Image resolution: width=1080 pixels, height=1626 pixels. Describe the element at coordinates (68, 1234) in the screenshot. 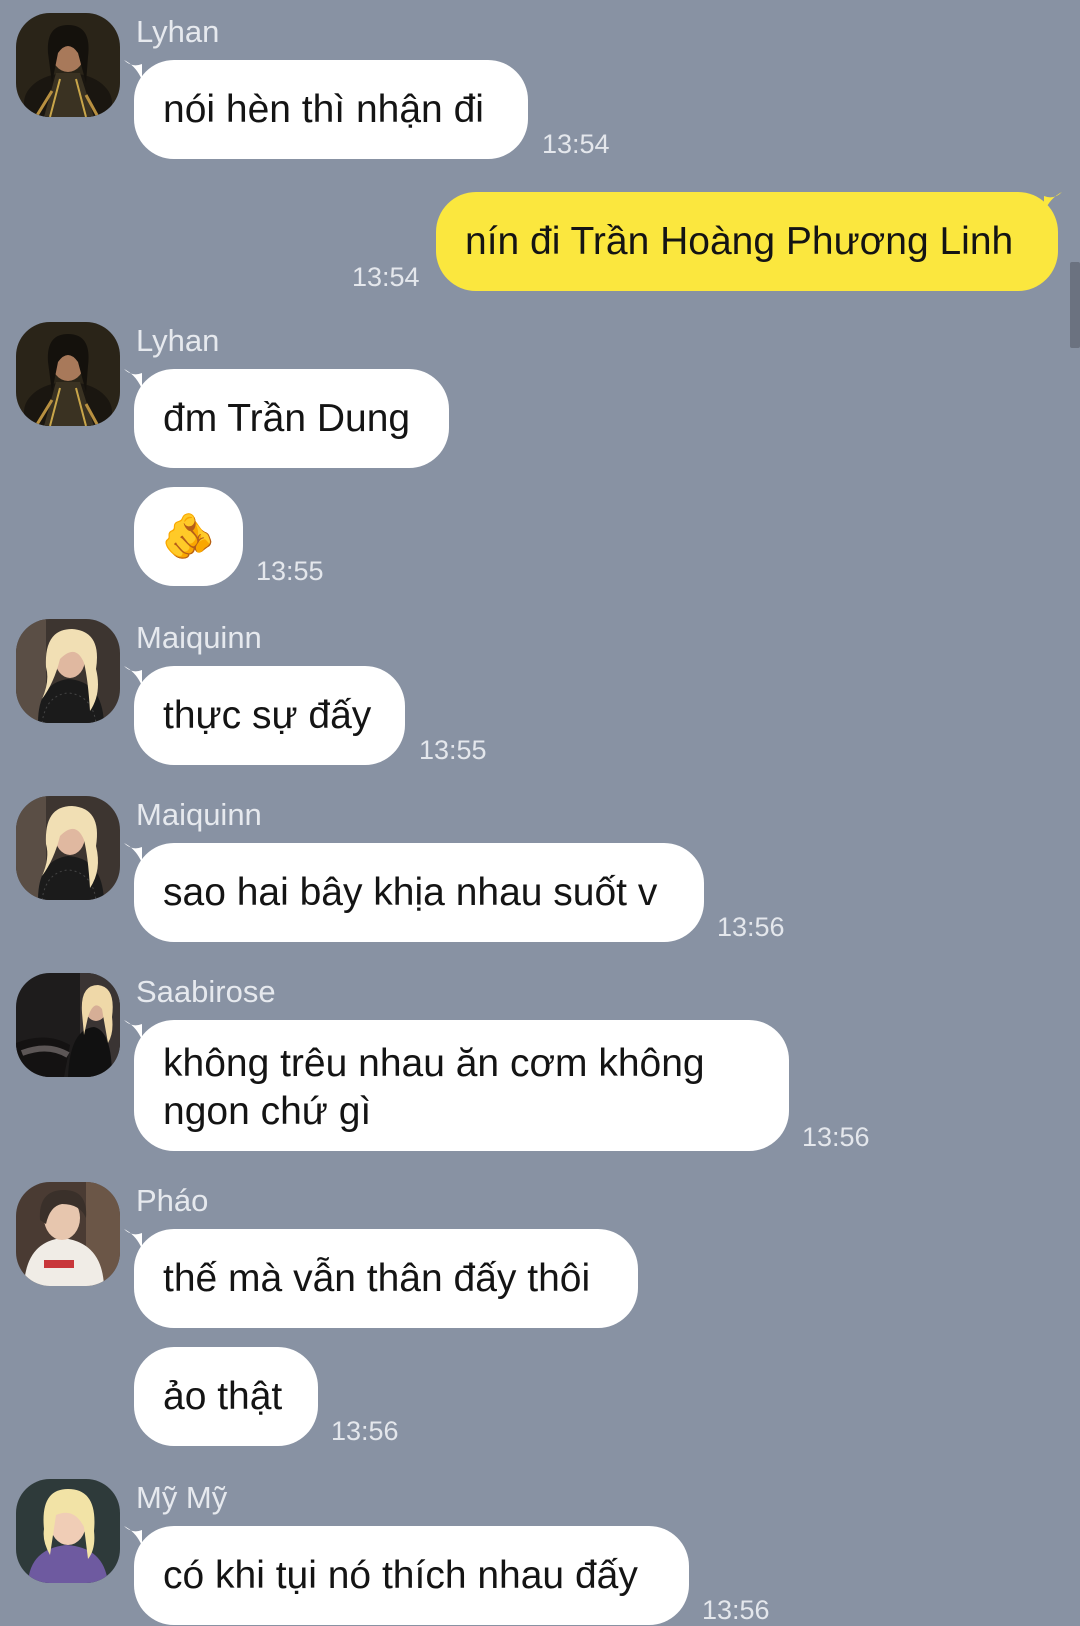

I see `avatar-phao` at that location.